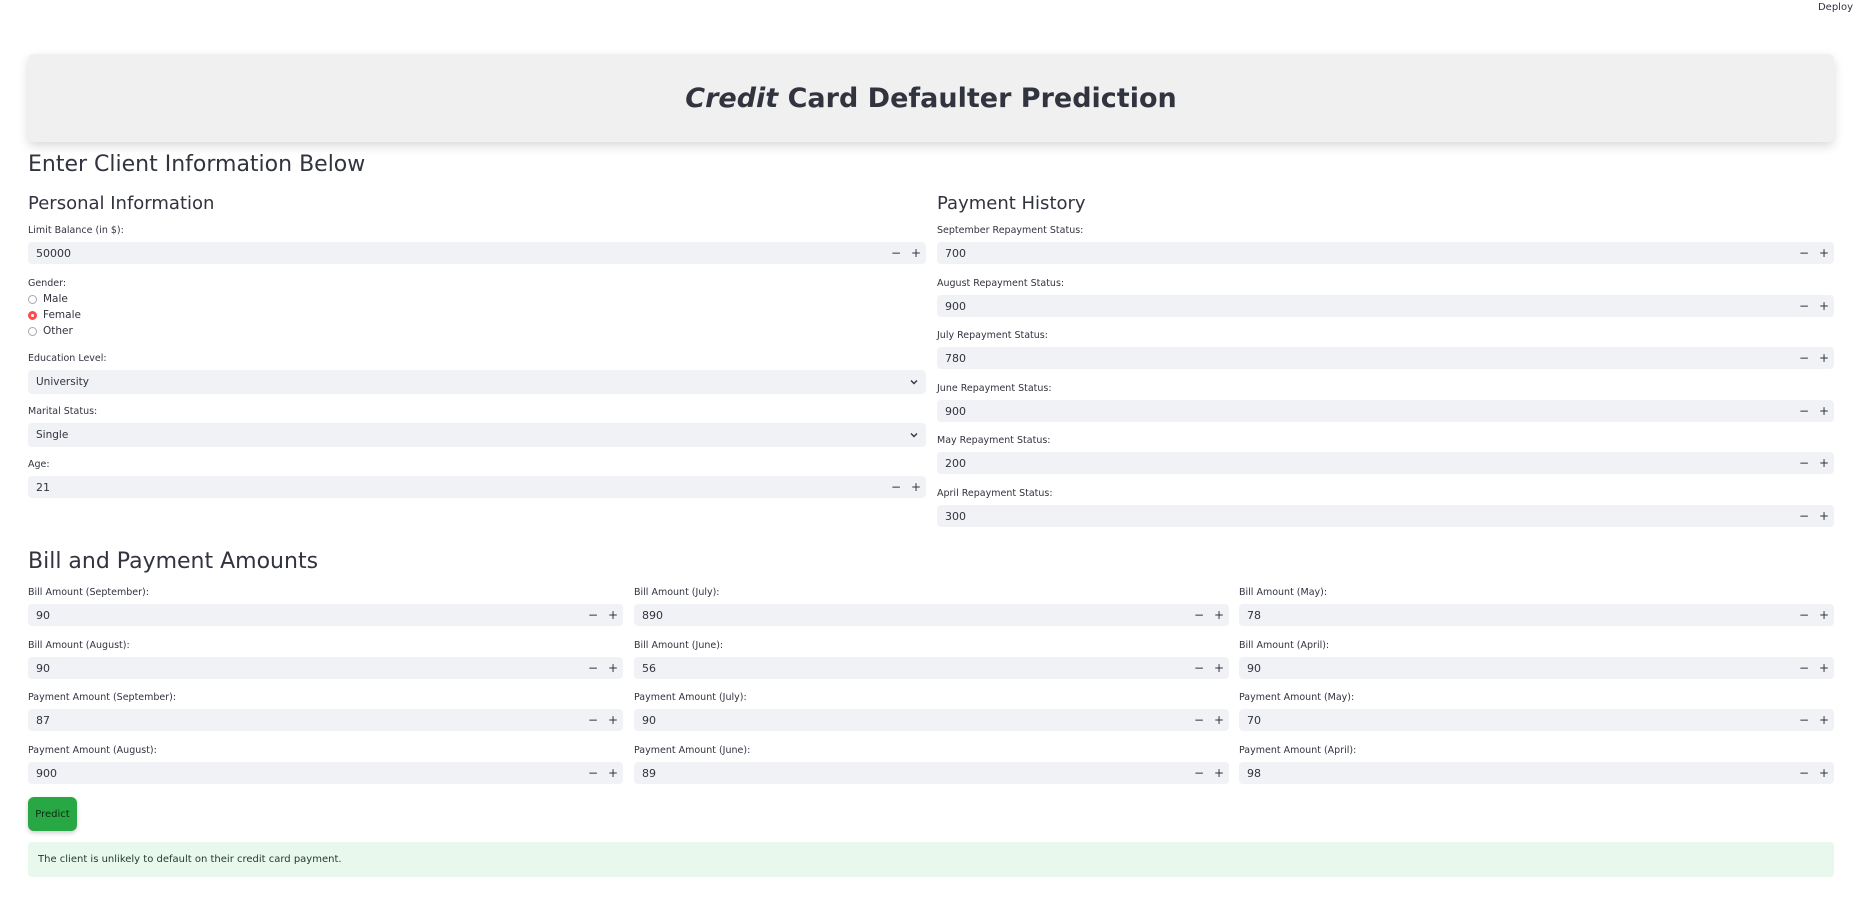 This screenshot has width=1863, height=903. I want to click on amount-input: 890 − +, so click(931, 615).